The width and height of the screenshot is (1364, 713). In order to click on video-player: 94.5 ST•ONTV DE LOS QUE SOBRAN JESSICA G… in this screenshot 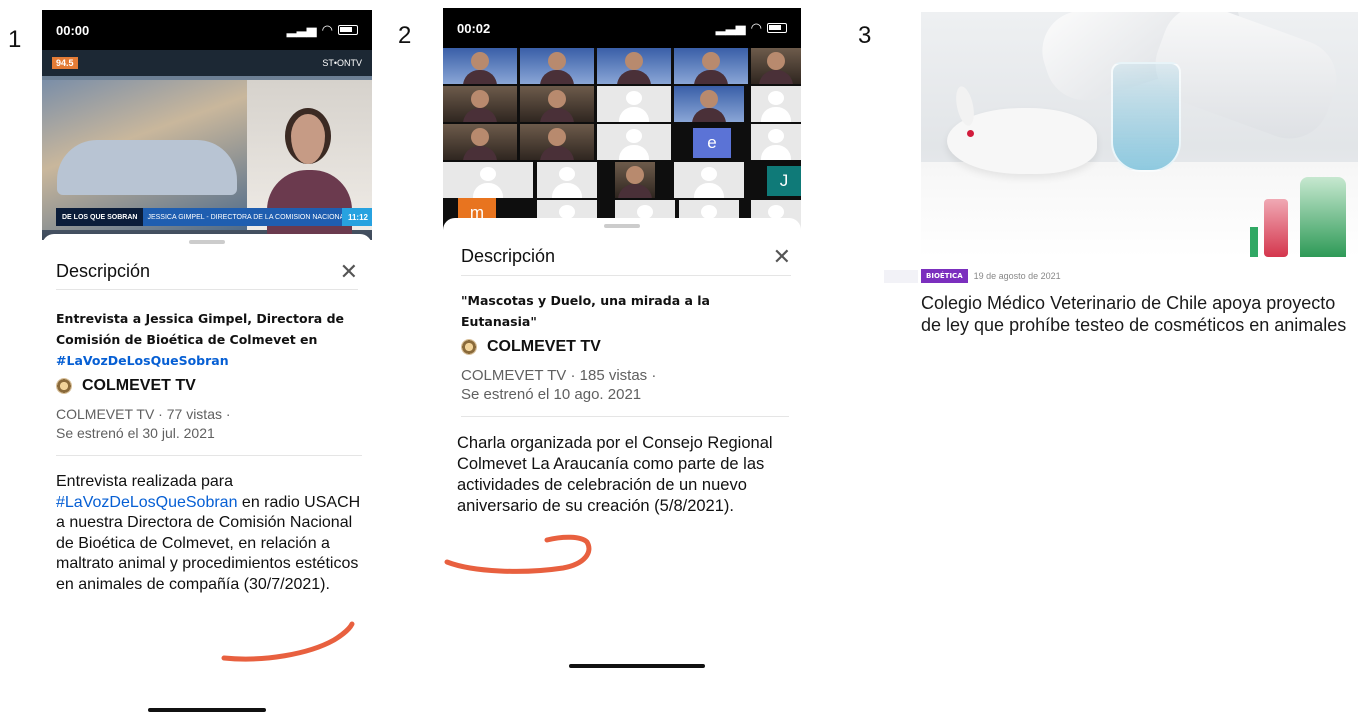, I will do `click(207, 145)`.